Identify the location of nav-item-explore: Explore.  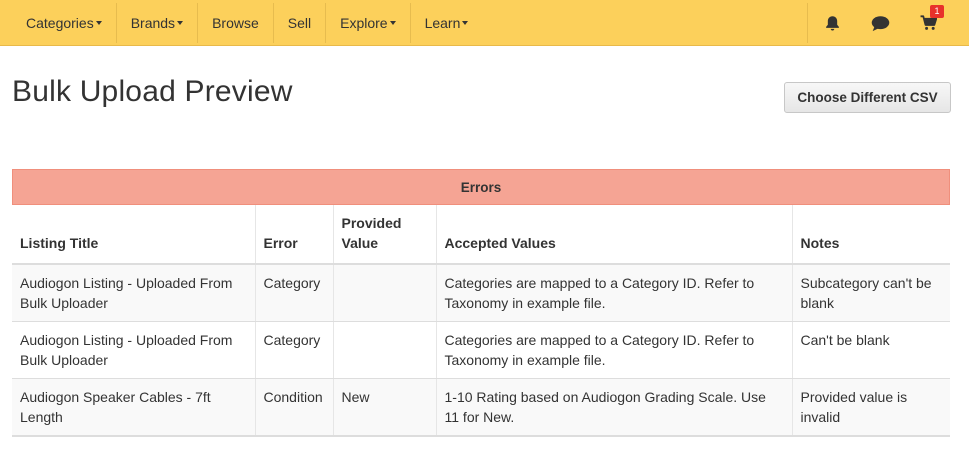
(368, 23).